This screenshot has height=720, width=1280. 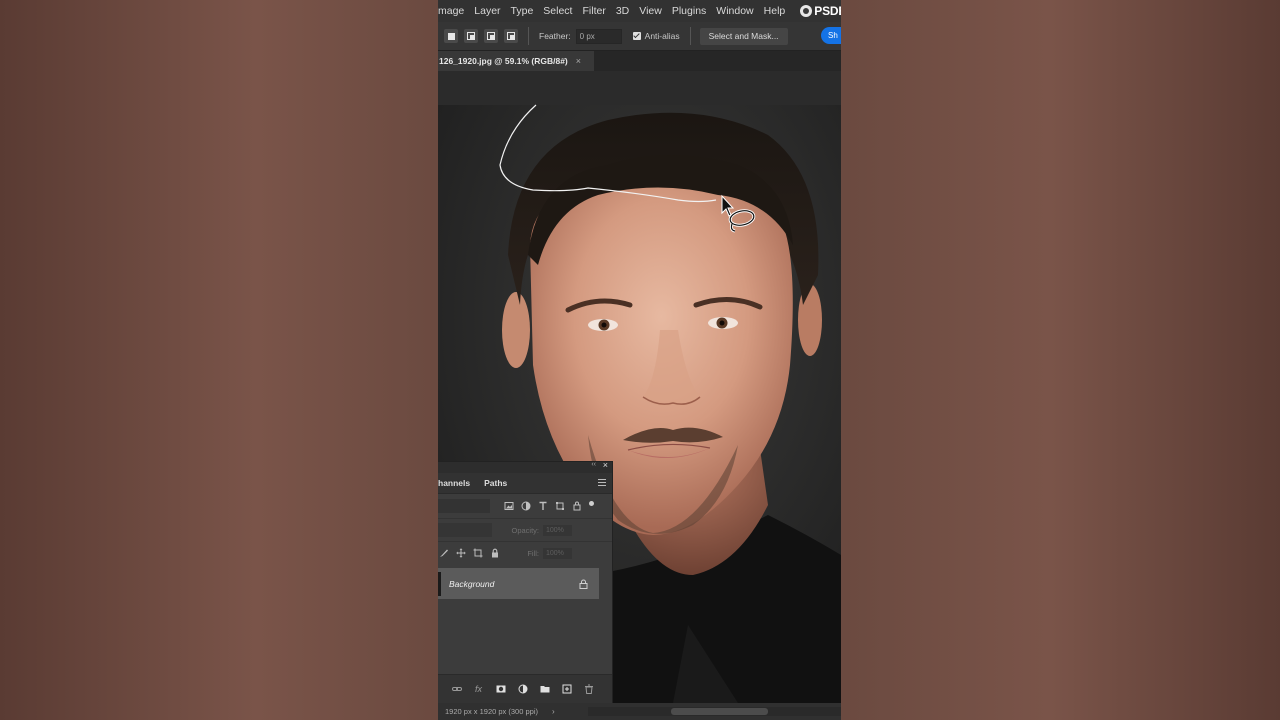 I want to click on panel-menu-icon, so click(x=602, y=482).